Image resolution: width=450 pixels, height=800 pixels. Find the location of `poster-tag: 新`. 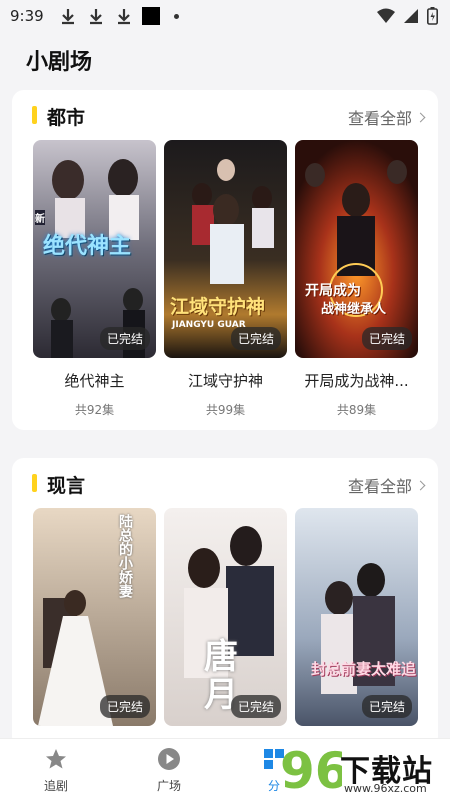

poster-tag: 新 is located at coordinates (40, 217).